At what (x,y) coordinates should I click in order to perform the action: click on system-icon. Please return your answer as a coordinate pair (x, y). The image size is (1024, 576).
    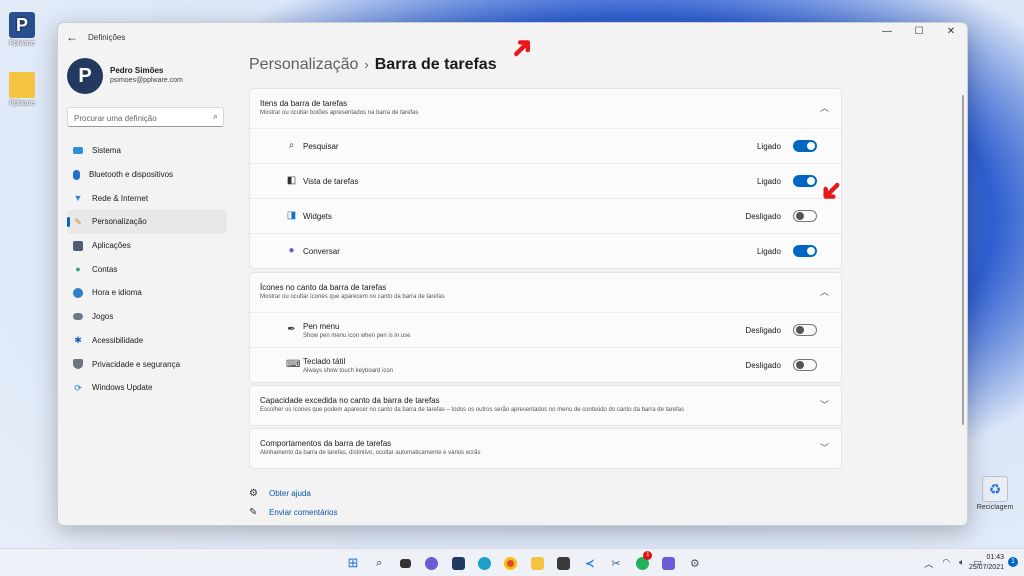
    Looking at the image, I should click on (78, 151).